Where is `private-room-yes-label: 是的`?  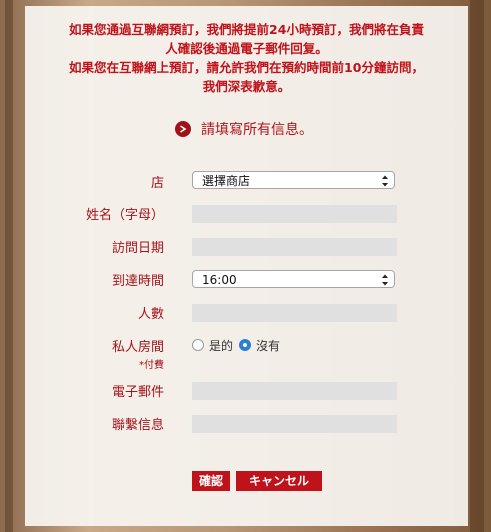
private-room-yes-label: 是的 is located at coordinates (221, 345).